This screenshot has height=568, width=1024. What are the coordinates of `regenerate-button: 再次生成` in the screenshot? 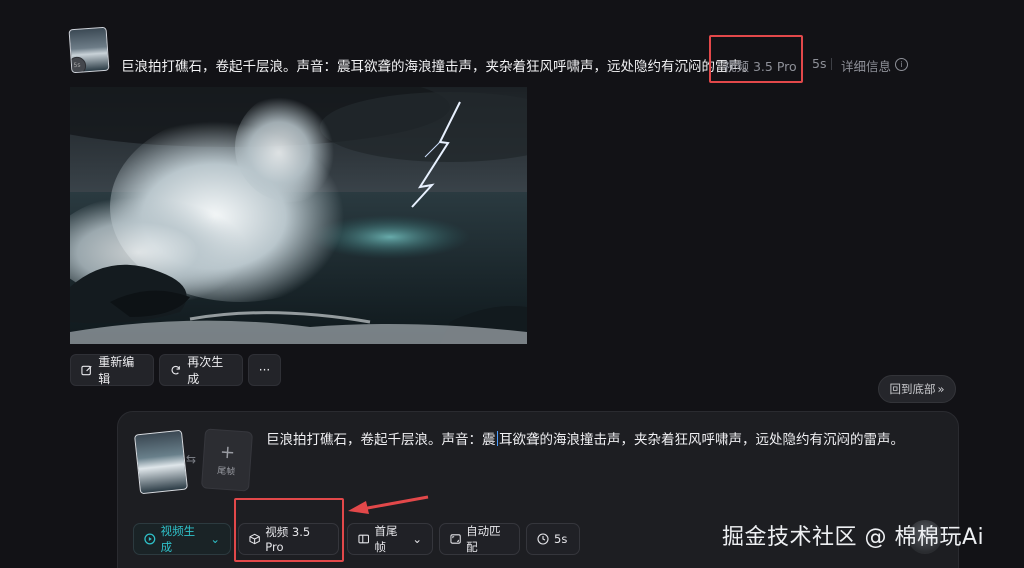 It's located at (201, 370).